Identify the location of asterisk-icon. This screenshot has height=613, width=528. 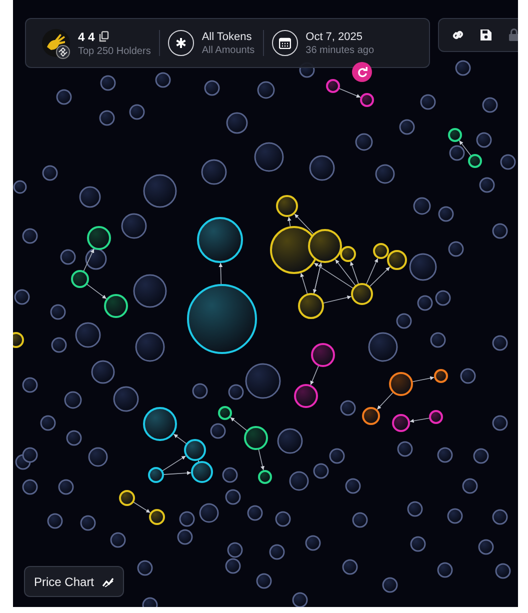
(181, 43).